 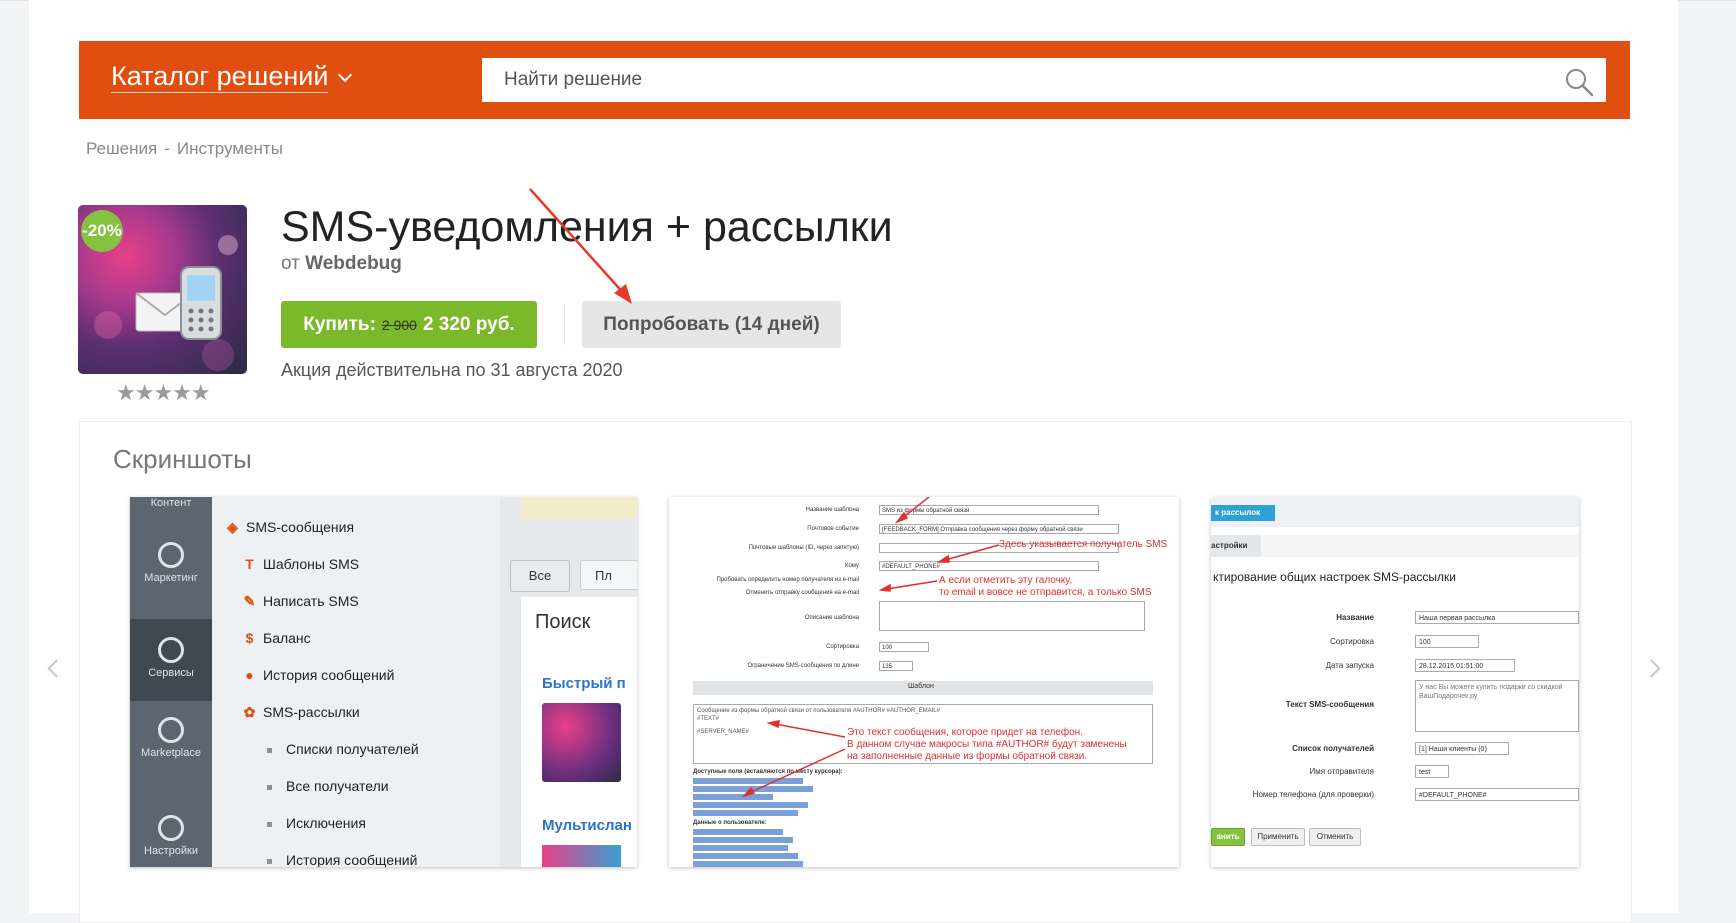 What do you see at coordinates (1329, 704) in the screenshot?
I see `form-label: Текст SMS-сообщения` at bounding box center [1329, 704].